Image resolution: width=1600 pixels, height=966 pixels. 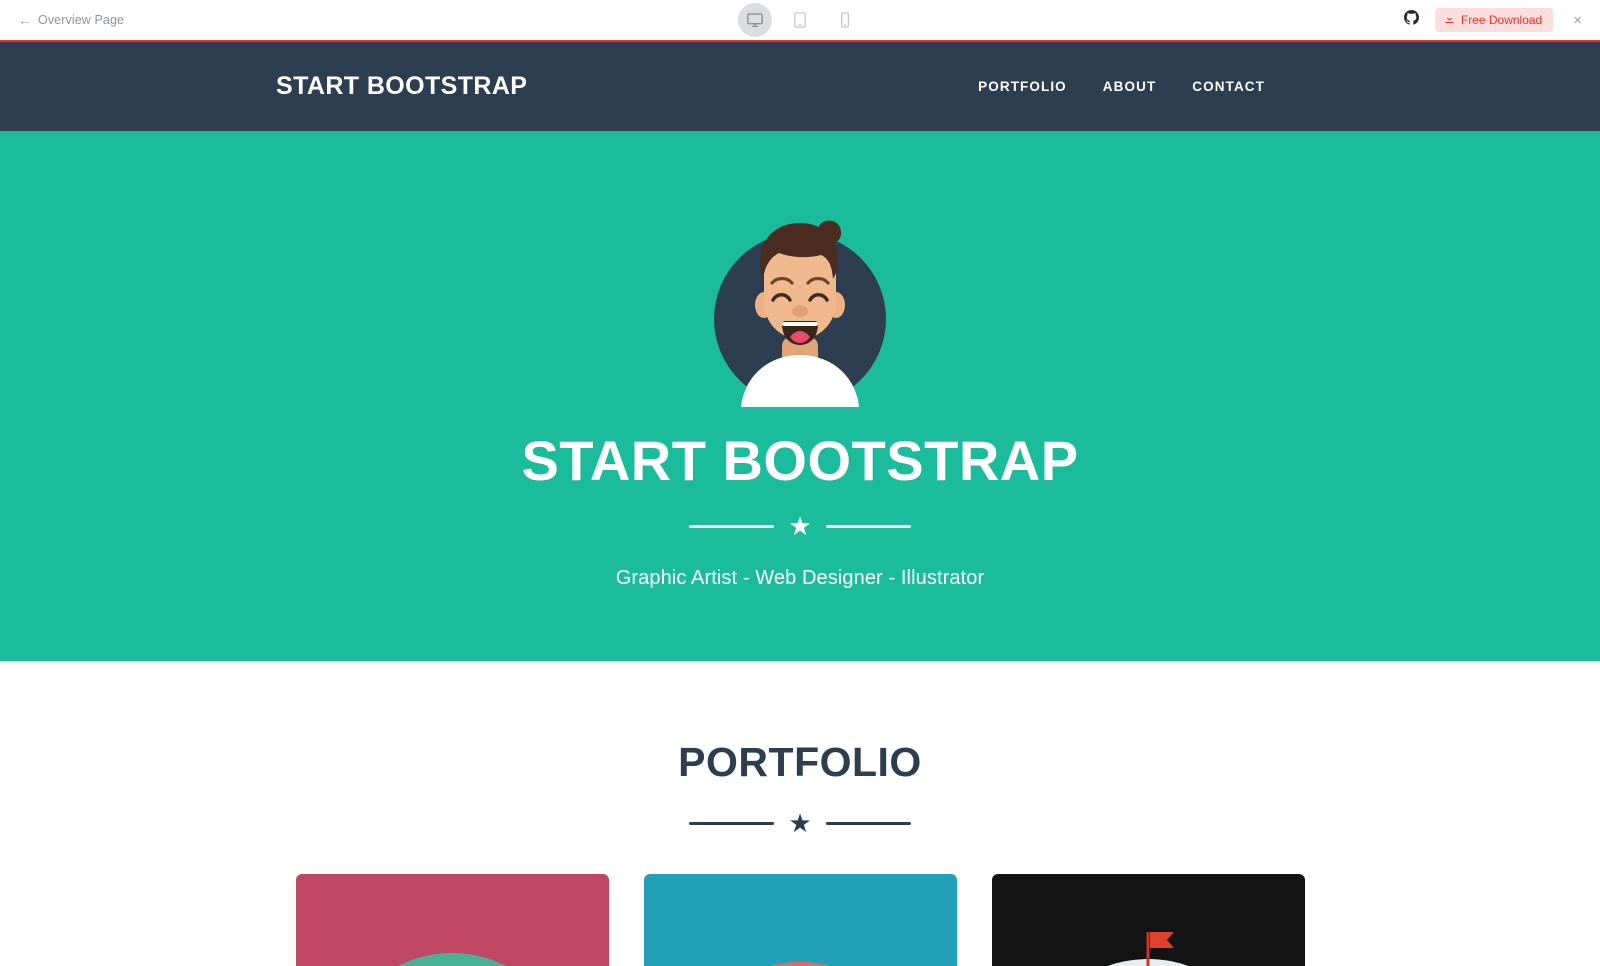 I want to click on portfolio-card-cabin, so click(x=452, y=920).